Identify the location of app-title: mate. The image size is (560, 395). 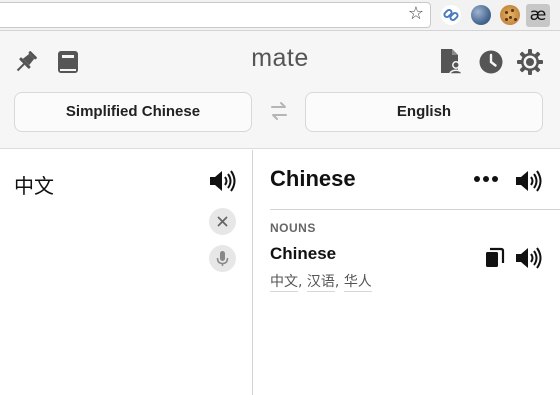
(280, 58).